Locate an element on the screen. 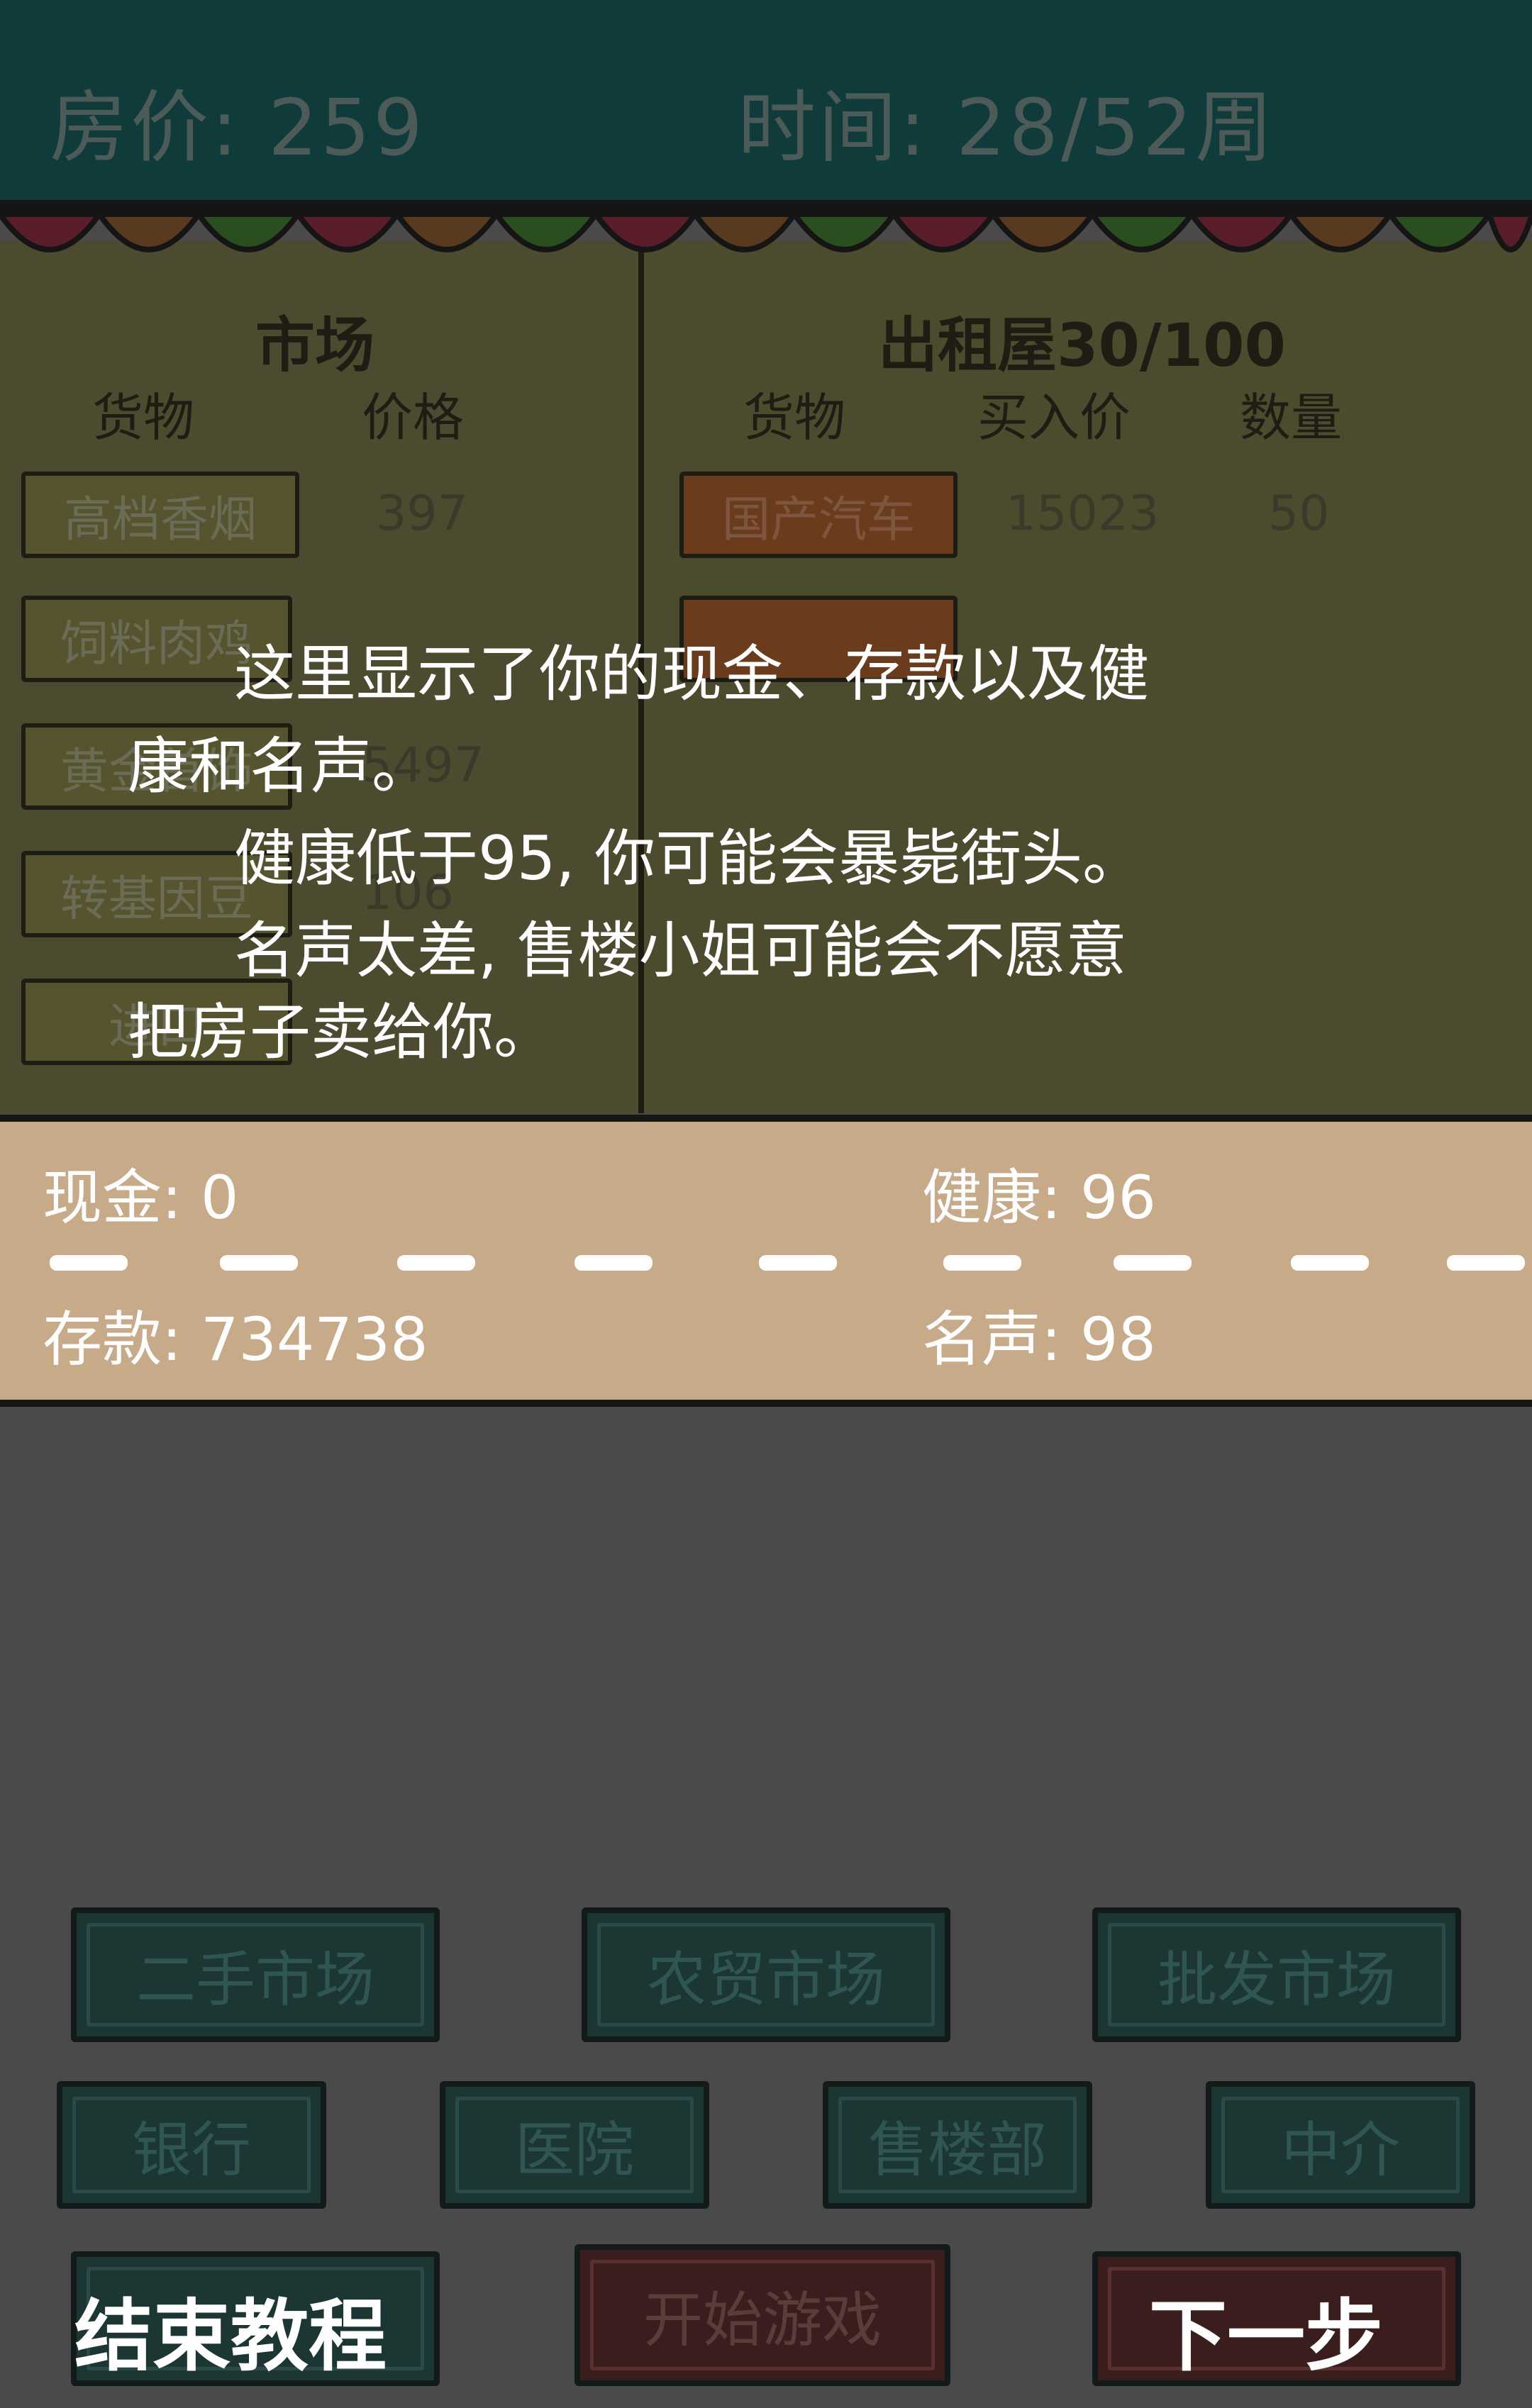 The height and width of the screenshot is (2408, 1532). end-tutorial-button: 结束教程 is located at coordinates (230, 2329).